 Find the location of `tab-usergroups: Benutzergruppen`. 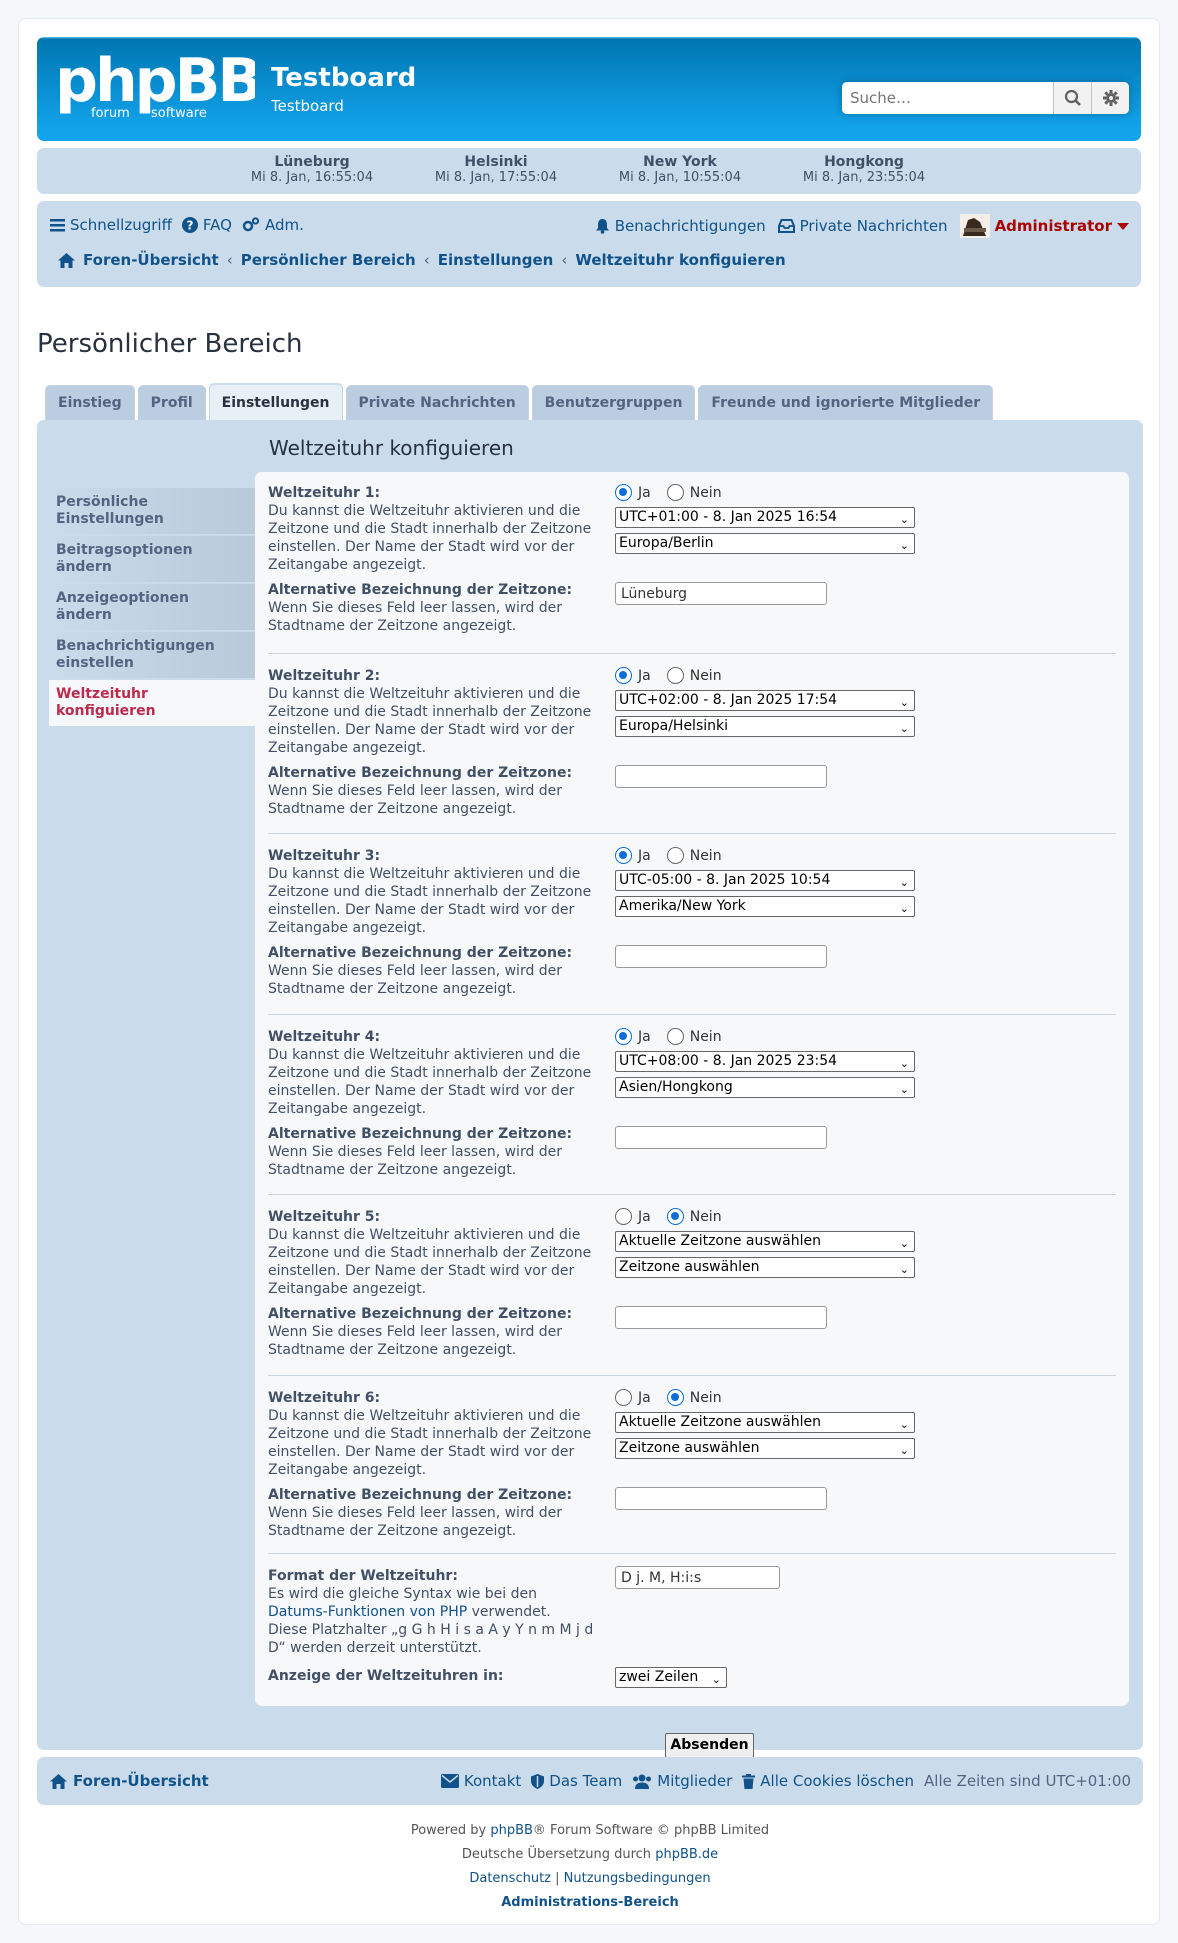

tab-usergroups: Benutzergruppen is located at coordinates (613, 402).